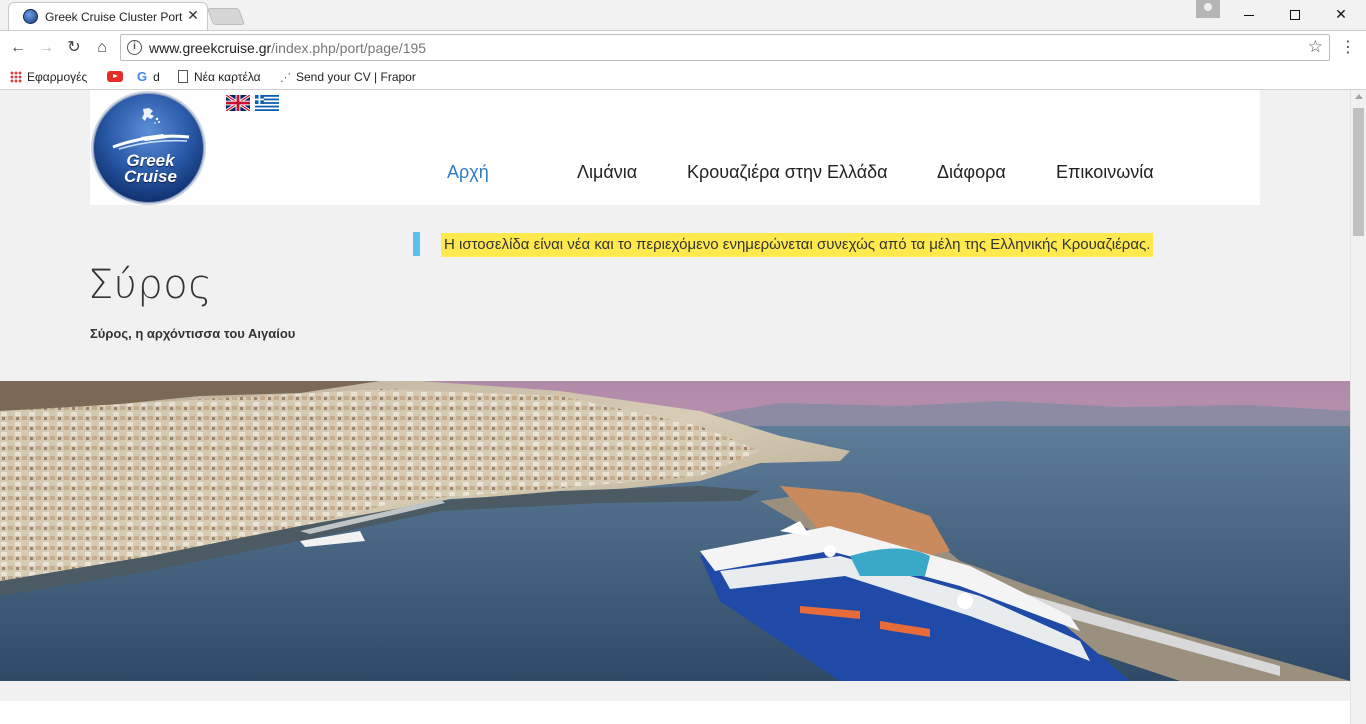 This screenshot has height=724, width=1366. I want to click on bookmark-new-tab: Νέα καρτέλα, so click(219, 77).